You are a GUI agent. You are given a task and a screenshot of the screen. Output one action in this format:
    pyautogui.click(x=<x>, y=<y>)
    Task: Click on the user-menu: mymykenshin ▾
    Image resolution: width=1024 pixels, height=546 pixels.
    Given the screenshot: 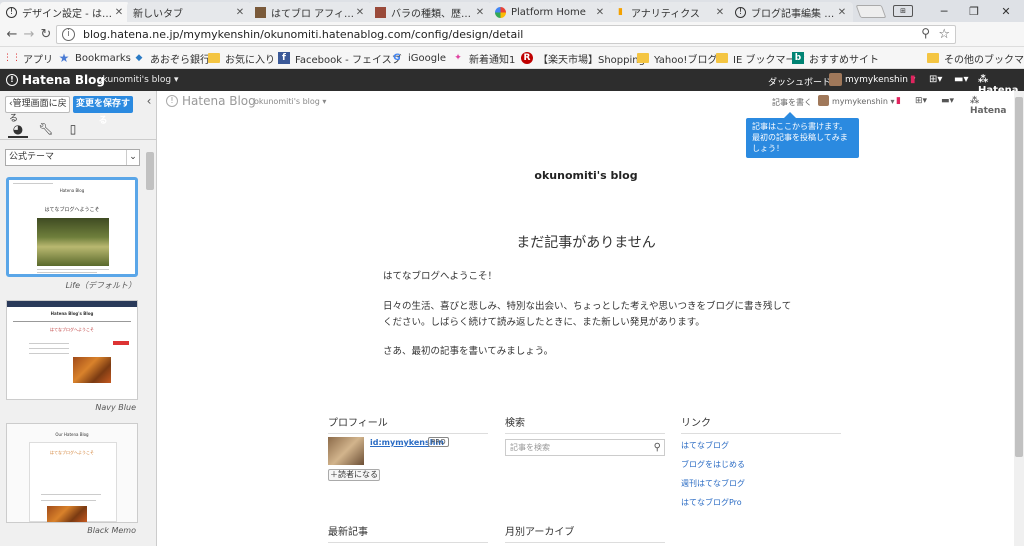 What is the action you would take?
    pyautogui.click(x=880, y=80)
    